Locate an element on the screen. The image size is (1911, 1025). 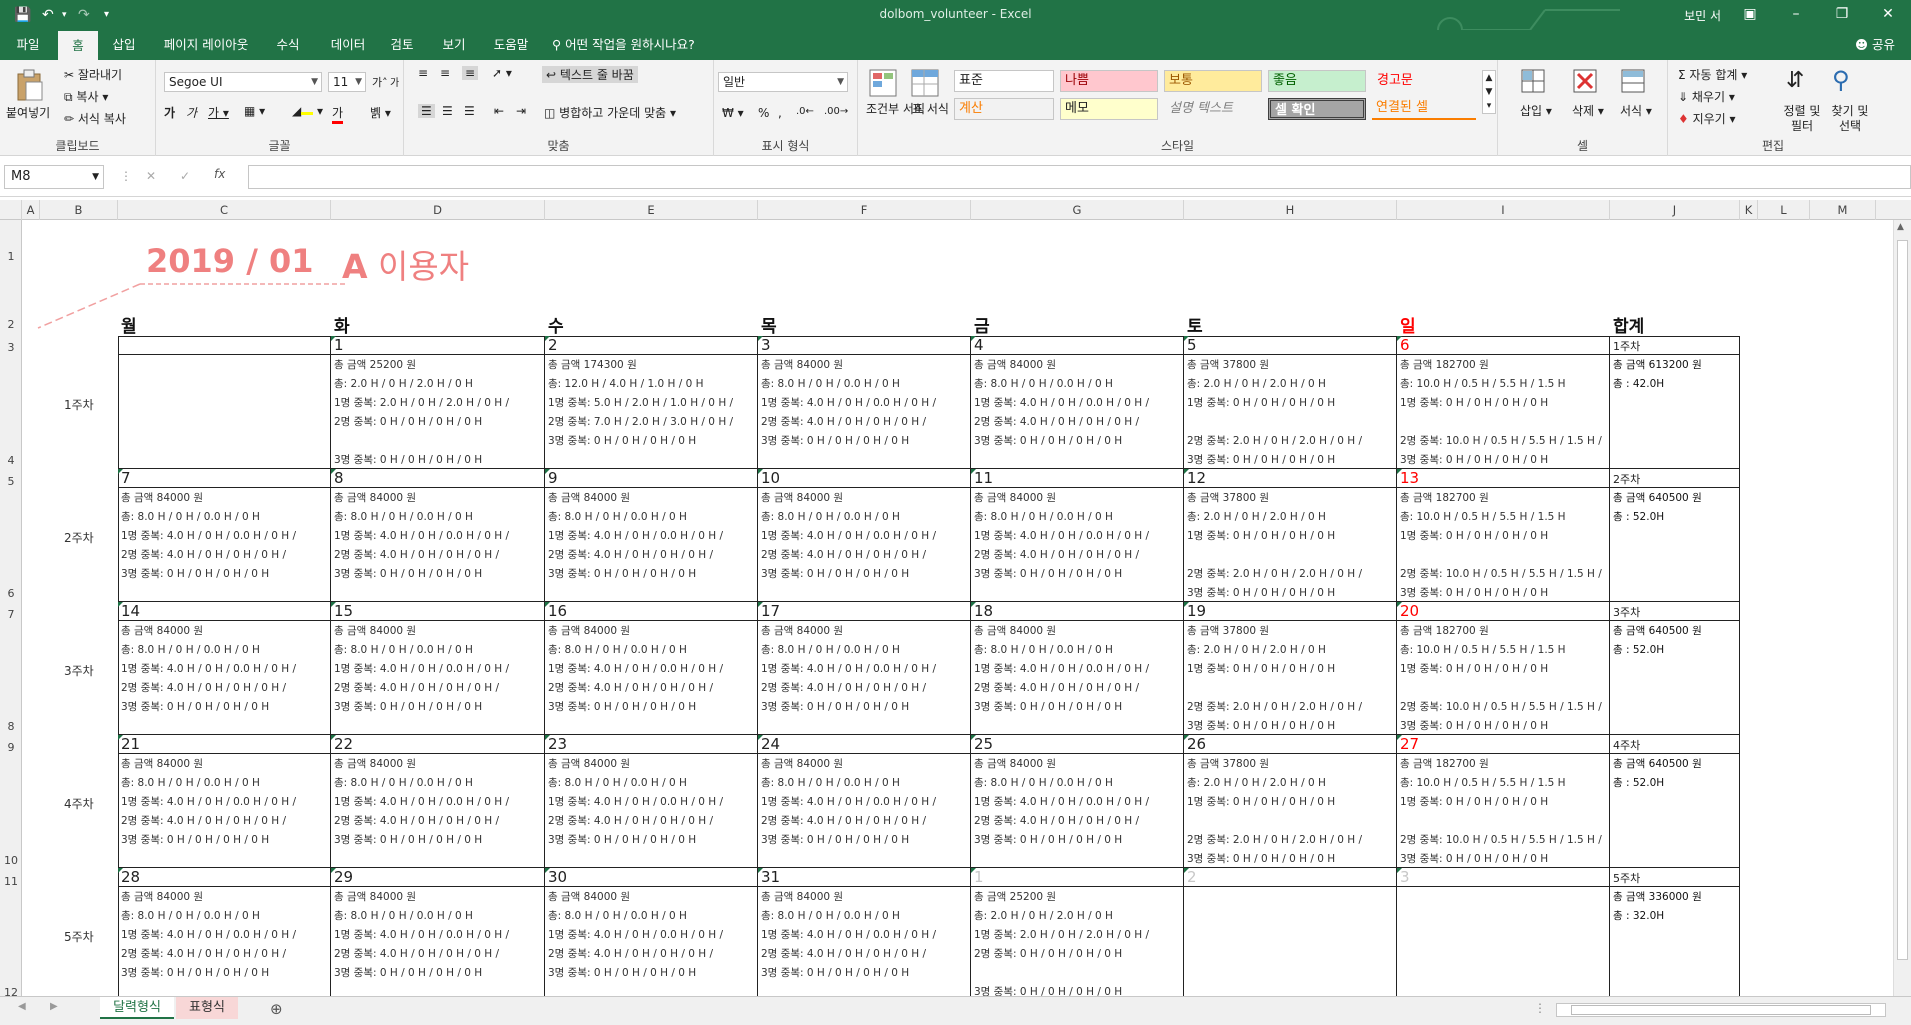
column-header: L is located at coordinates (1784, 210).